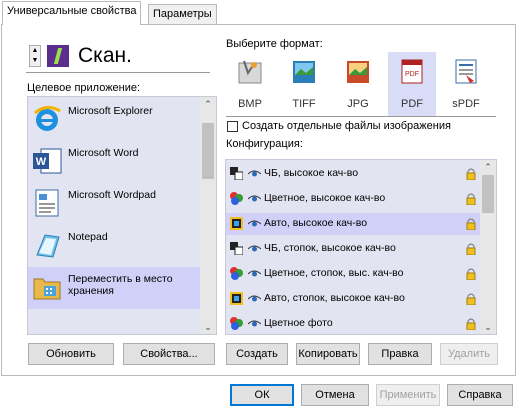  What do you see at coordinates (250, 72) in the screenshot?
I see `bmp-file-icon` at bounding box center [250, 72].